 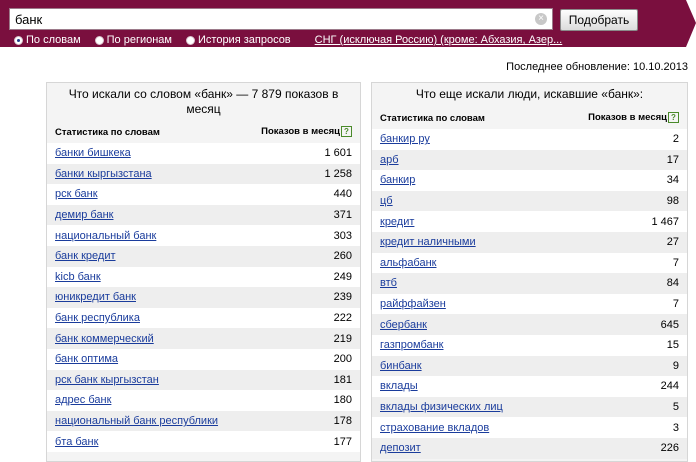 I want to click on keyword-link: kicb банк, so click(x=78, y=277).